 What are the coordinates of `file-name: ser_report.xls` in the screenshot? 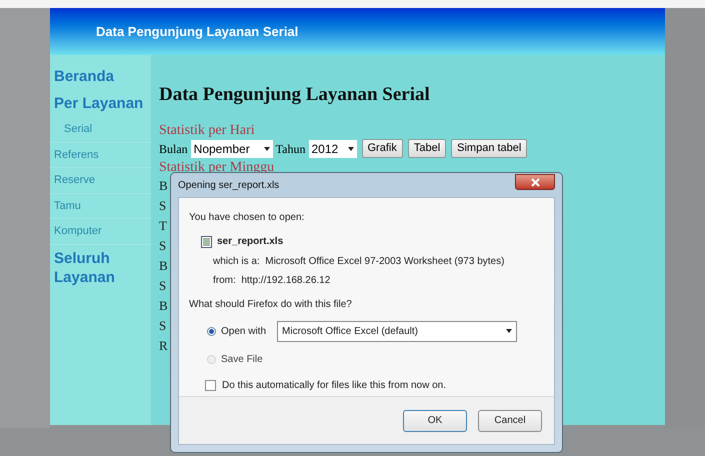 It's located at (250, 242).